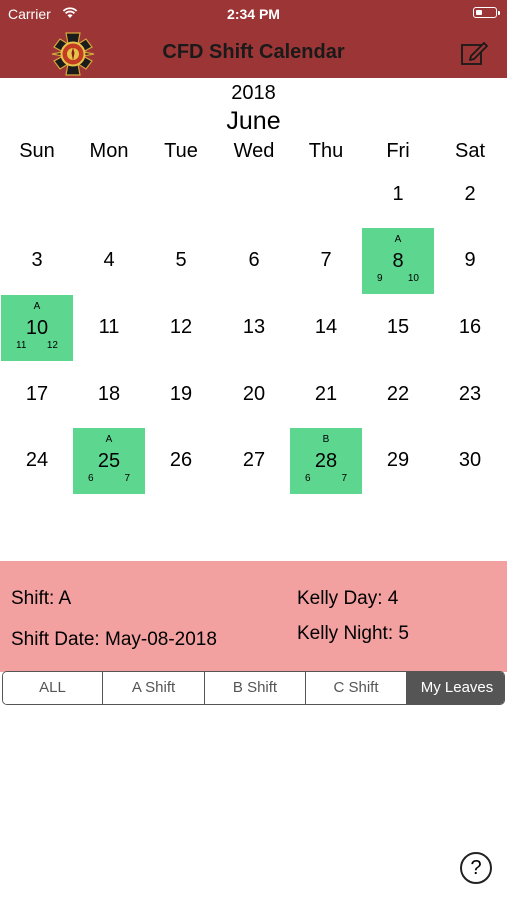 The height and width of the screenshot is (900, 507). I want to click on segment-a-shift: A Shift, so click(154, 688).